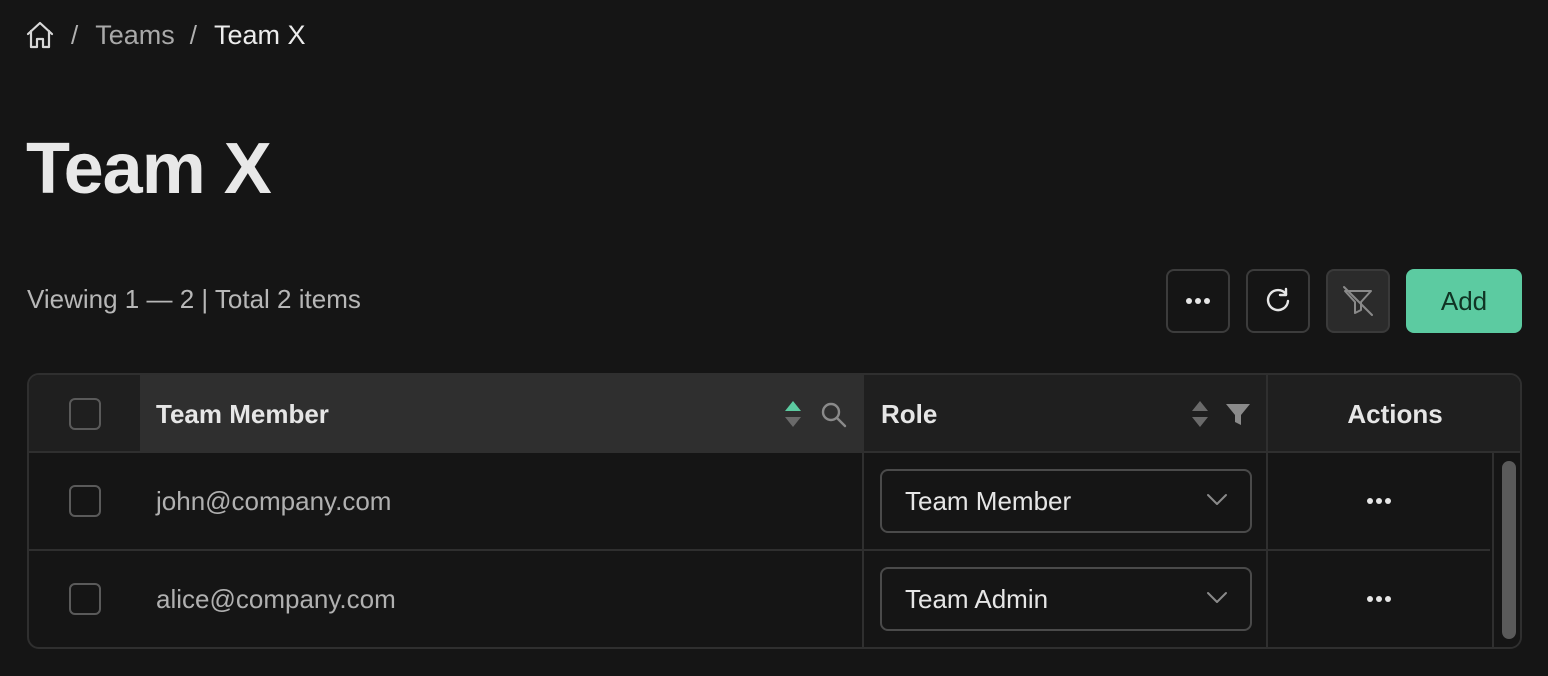 This screenshot has height=676, width=1548. What do you see at coordinates (40, 35) in the screenshot?
I see `home-icon` at bounding box center [40, 35].